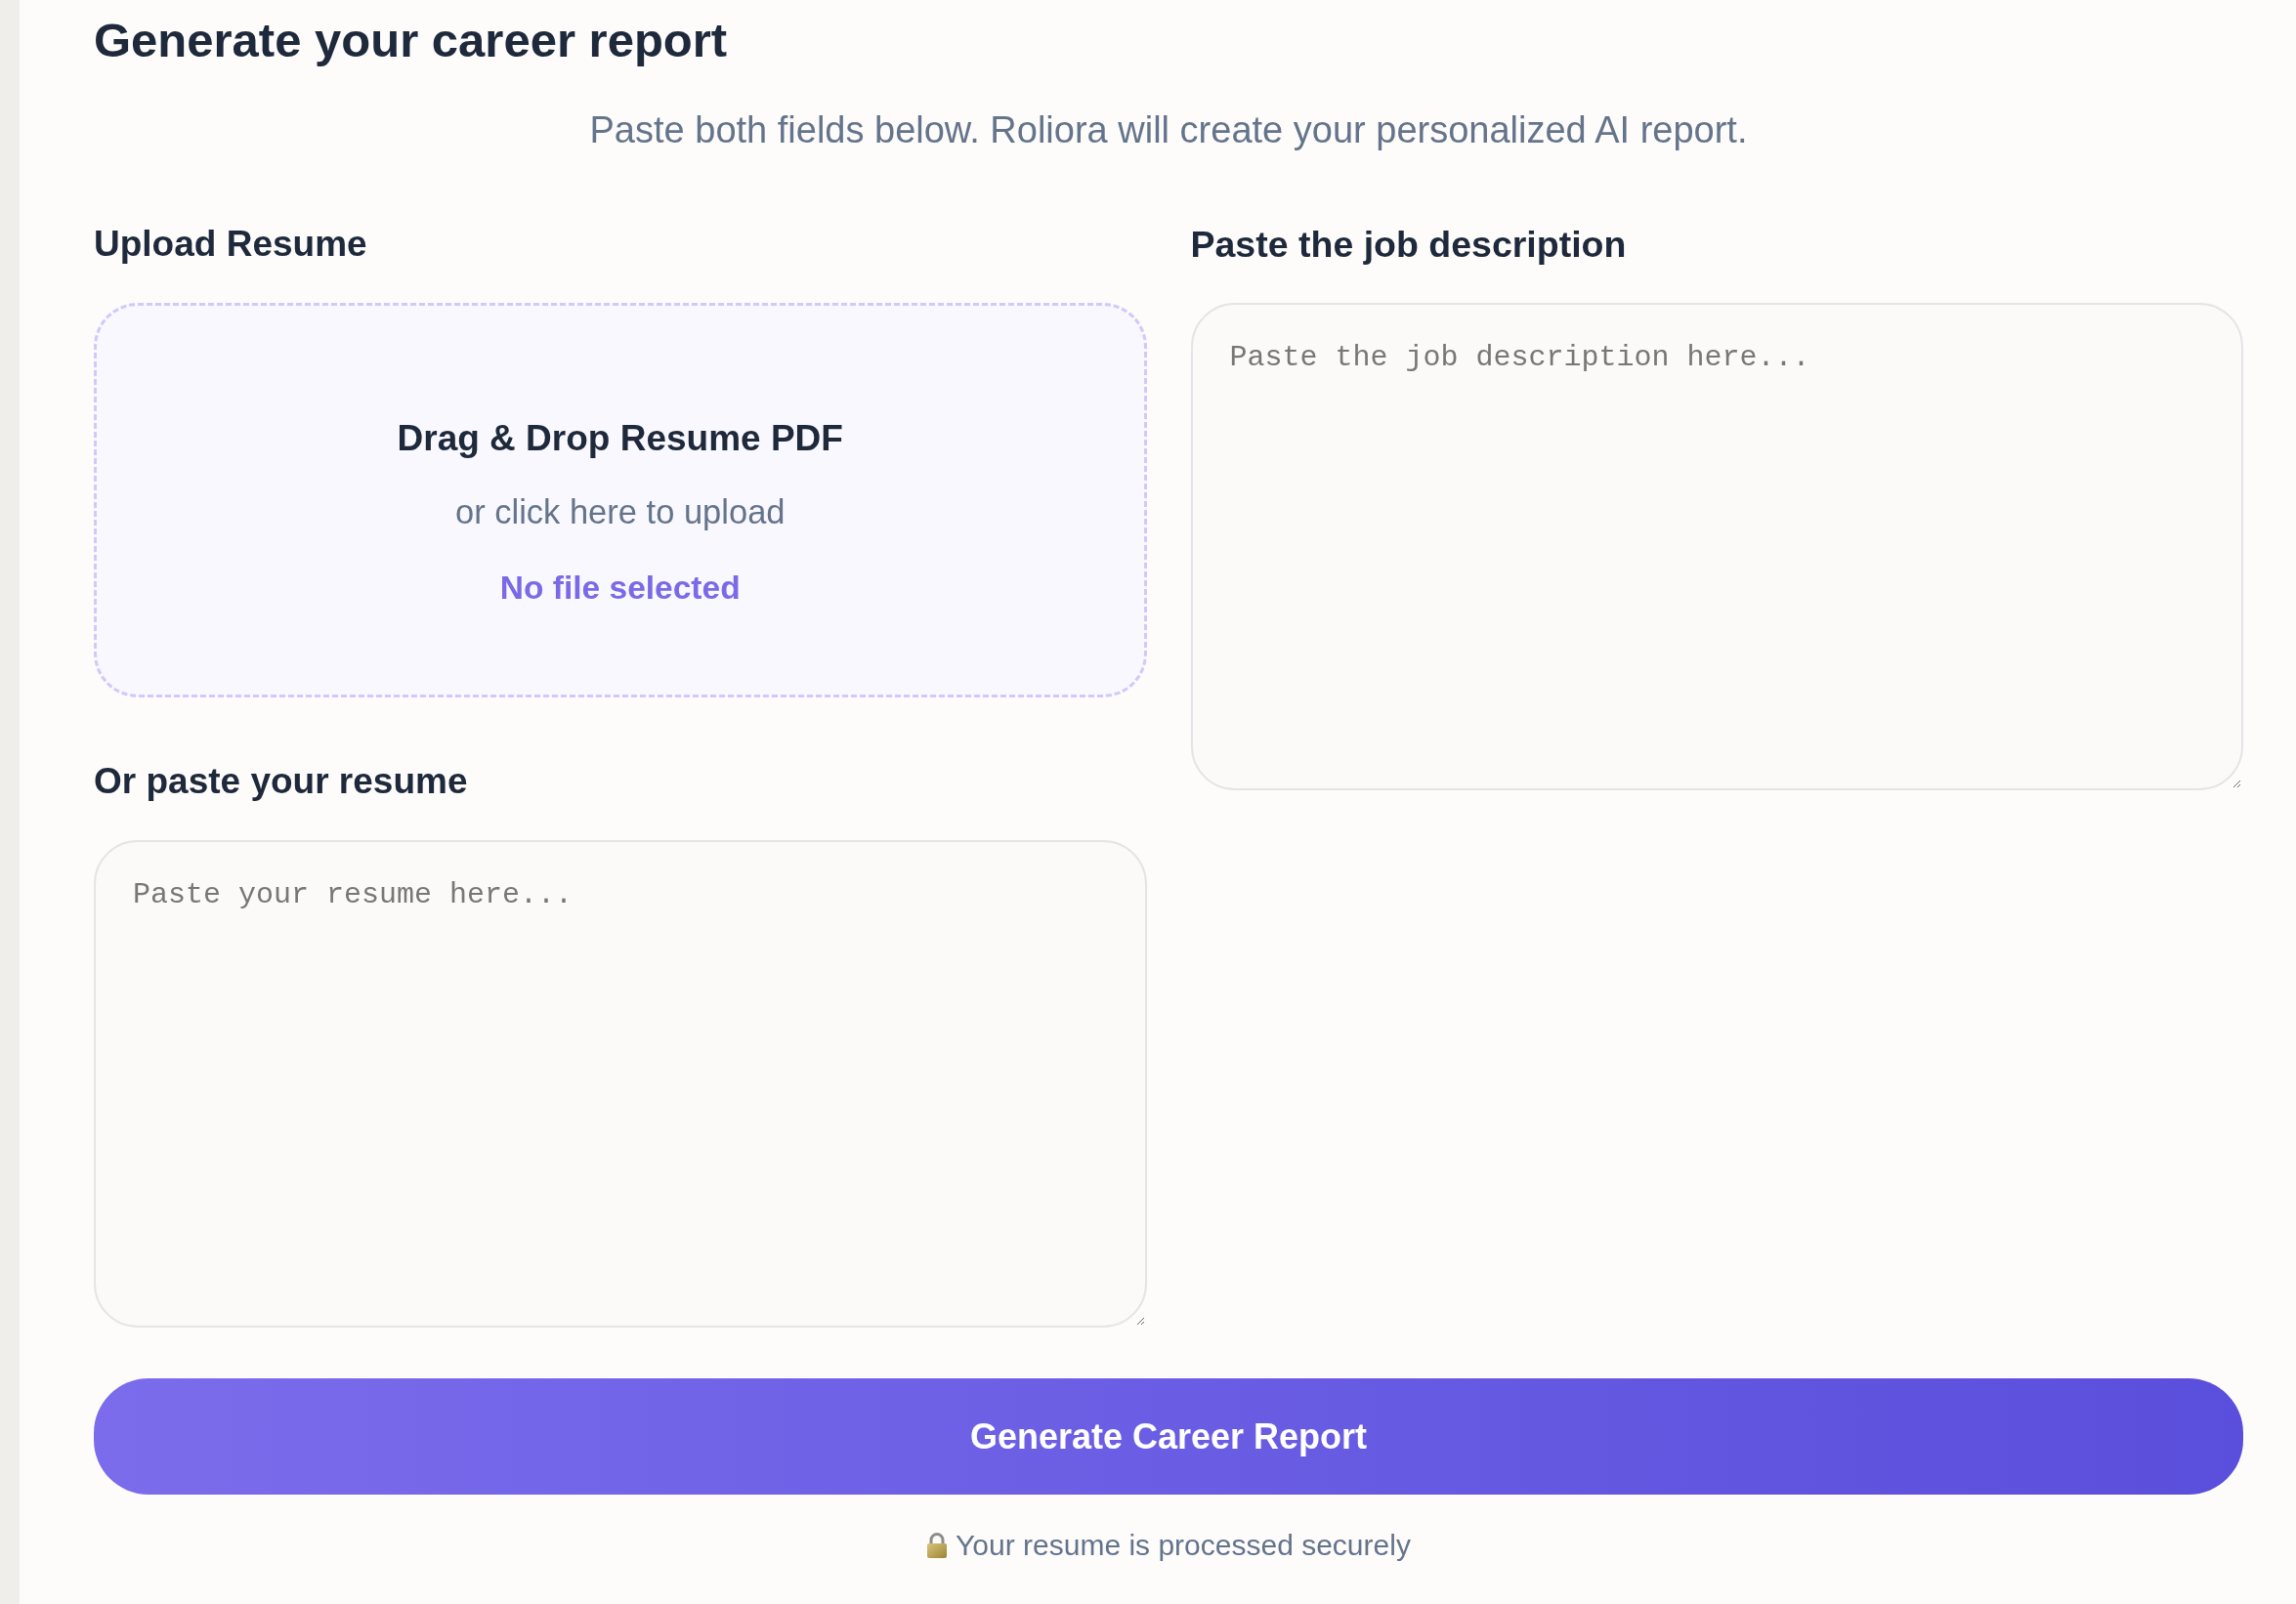 This screenshot has width=2296, height=1604. I want to click on generate-report-button: Generate Career Report, so click(1168, 1436).